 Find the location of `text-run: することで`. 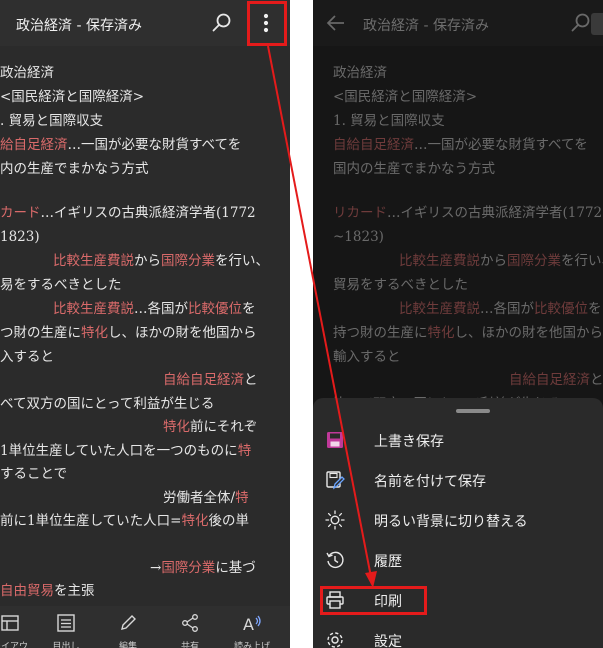

text-run: することで is located at coordinates (34, 474).